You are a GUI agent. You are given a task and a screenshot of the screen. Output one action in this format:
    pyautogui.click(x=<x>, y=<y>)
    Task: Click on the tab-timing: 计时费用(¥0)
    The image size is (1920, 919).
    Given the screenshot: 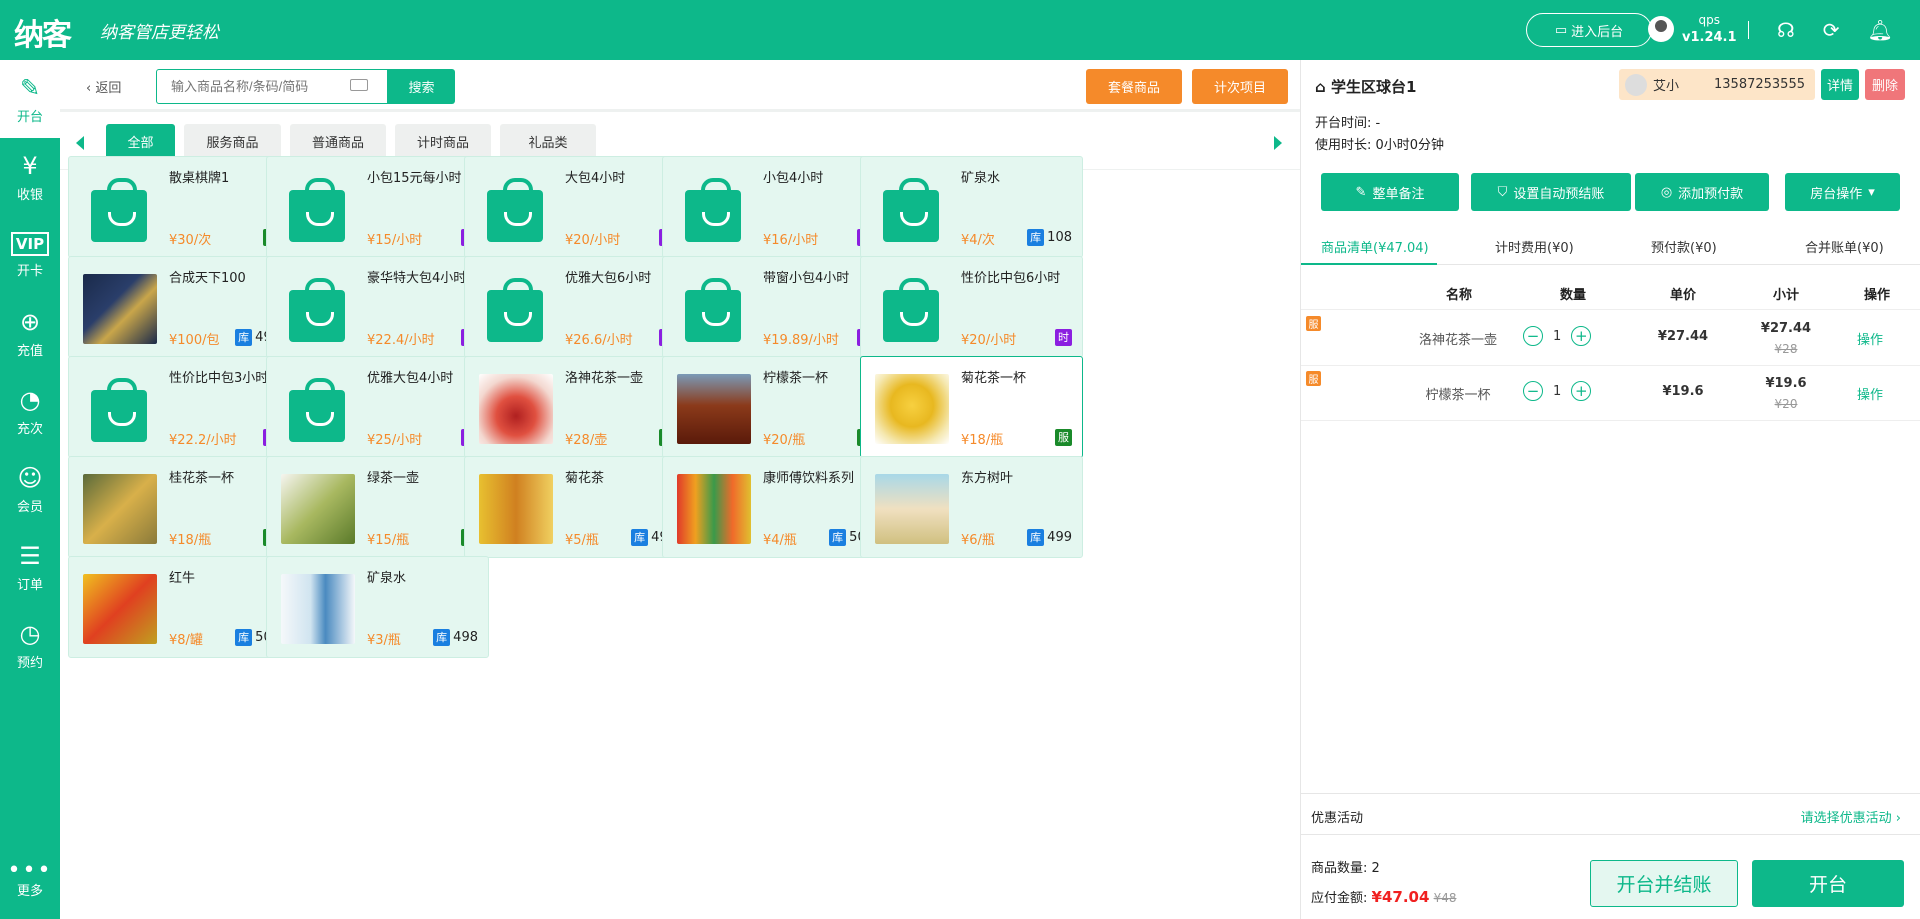 What is the action you would take?
    pyautogui.click(x=1534, y=246)
    